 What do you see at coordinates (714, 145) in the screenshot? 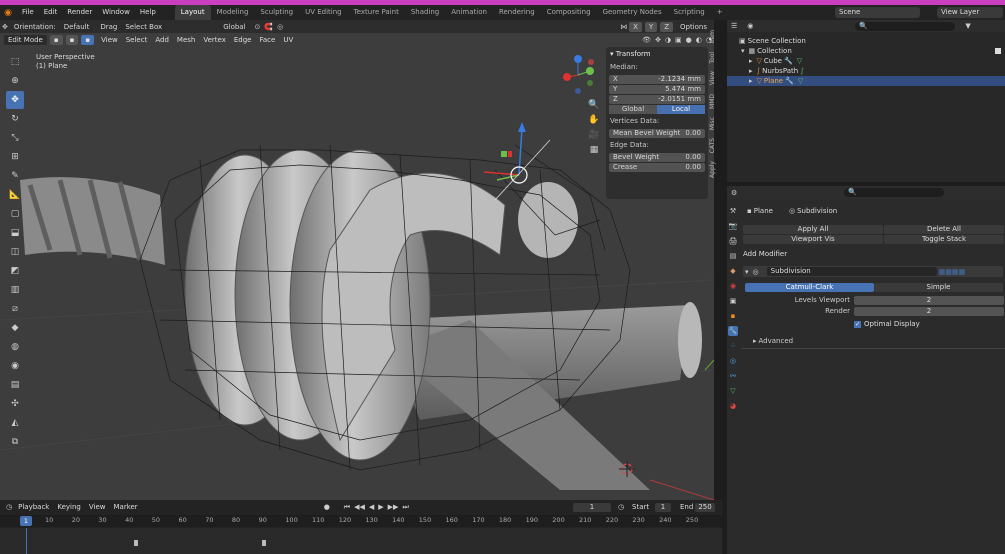
I see `tab-cats: CATS` at bounding box center [714, 145].